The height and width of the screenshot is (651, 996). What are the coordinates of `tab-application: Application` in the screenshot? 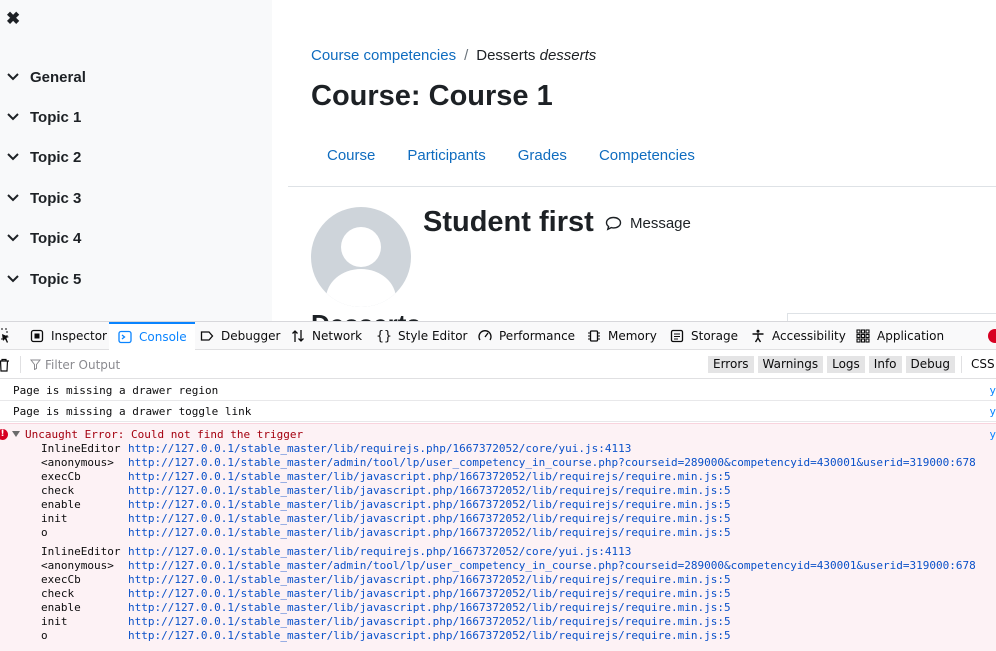 It's located at (899, 336).